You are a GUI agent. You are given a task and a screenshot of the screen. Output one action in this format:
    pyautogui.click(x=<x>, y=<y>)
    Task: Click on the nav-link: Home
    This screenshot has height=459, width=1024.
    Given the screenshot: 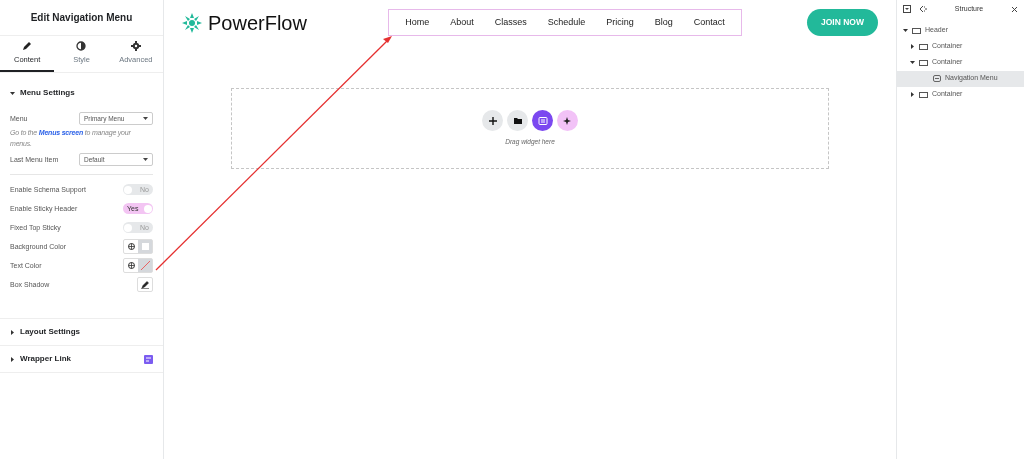 What is the action you would take?
    pyautogui.click(x=417, y=22)
    